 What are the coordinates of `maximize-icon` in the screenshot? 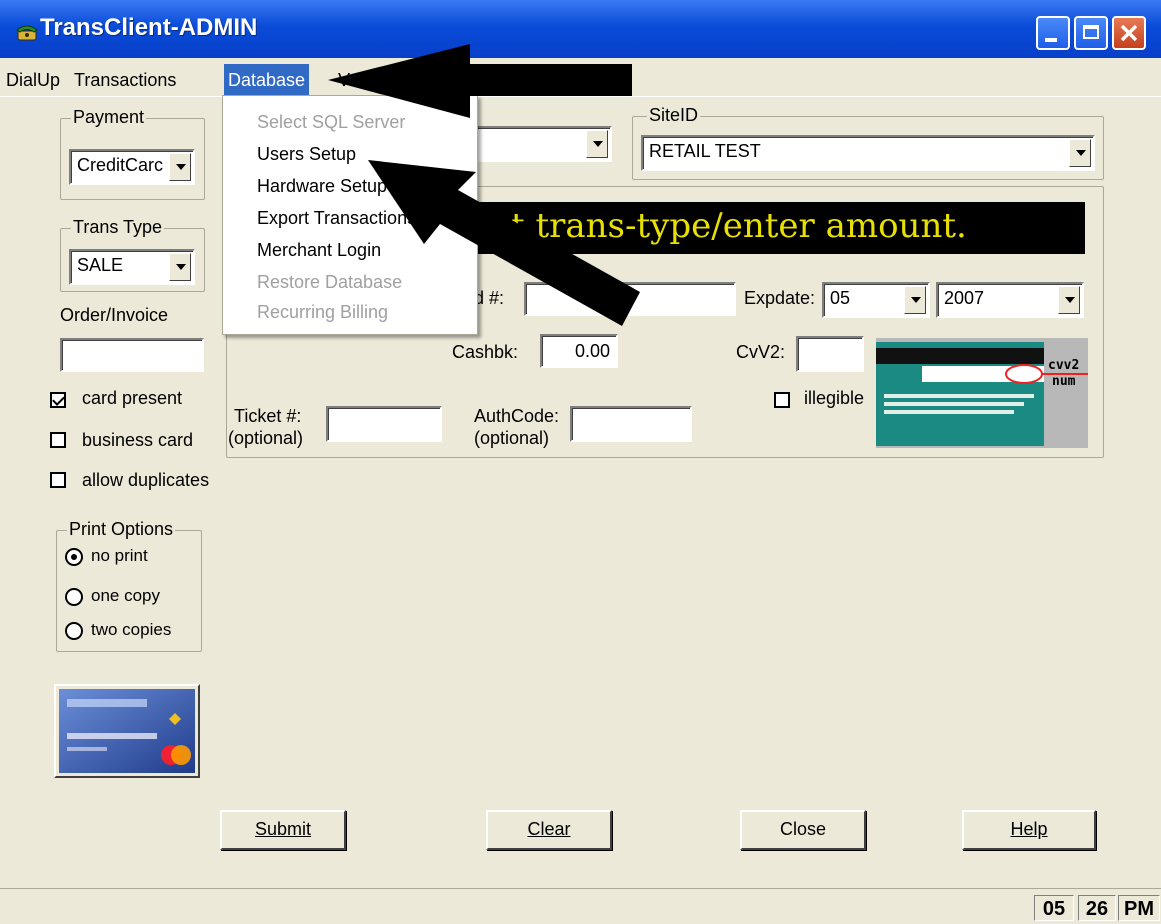 It's located at (1091, 32).